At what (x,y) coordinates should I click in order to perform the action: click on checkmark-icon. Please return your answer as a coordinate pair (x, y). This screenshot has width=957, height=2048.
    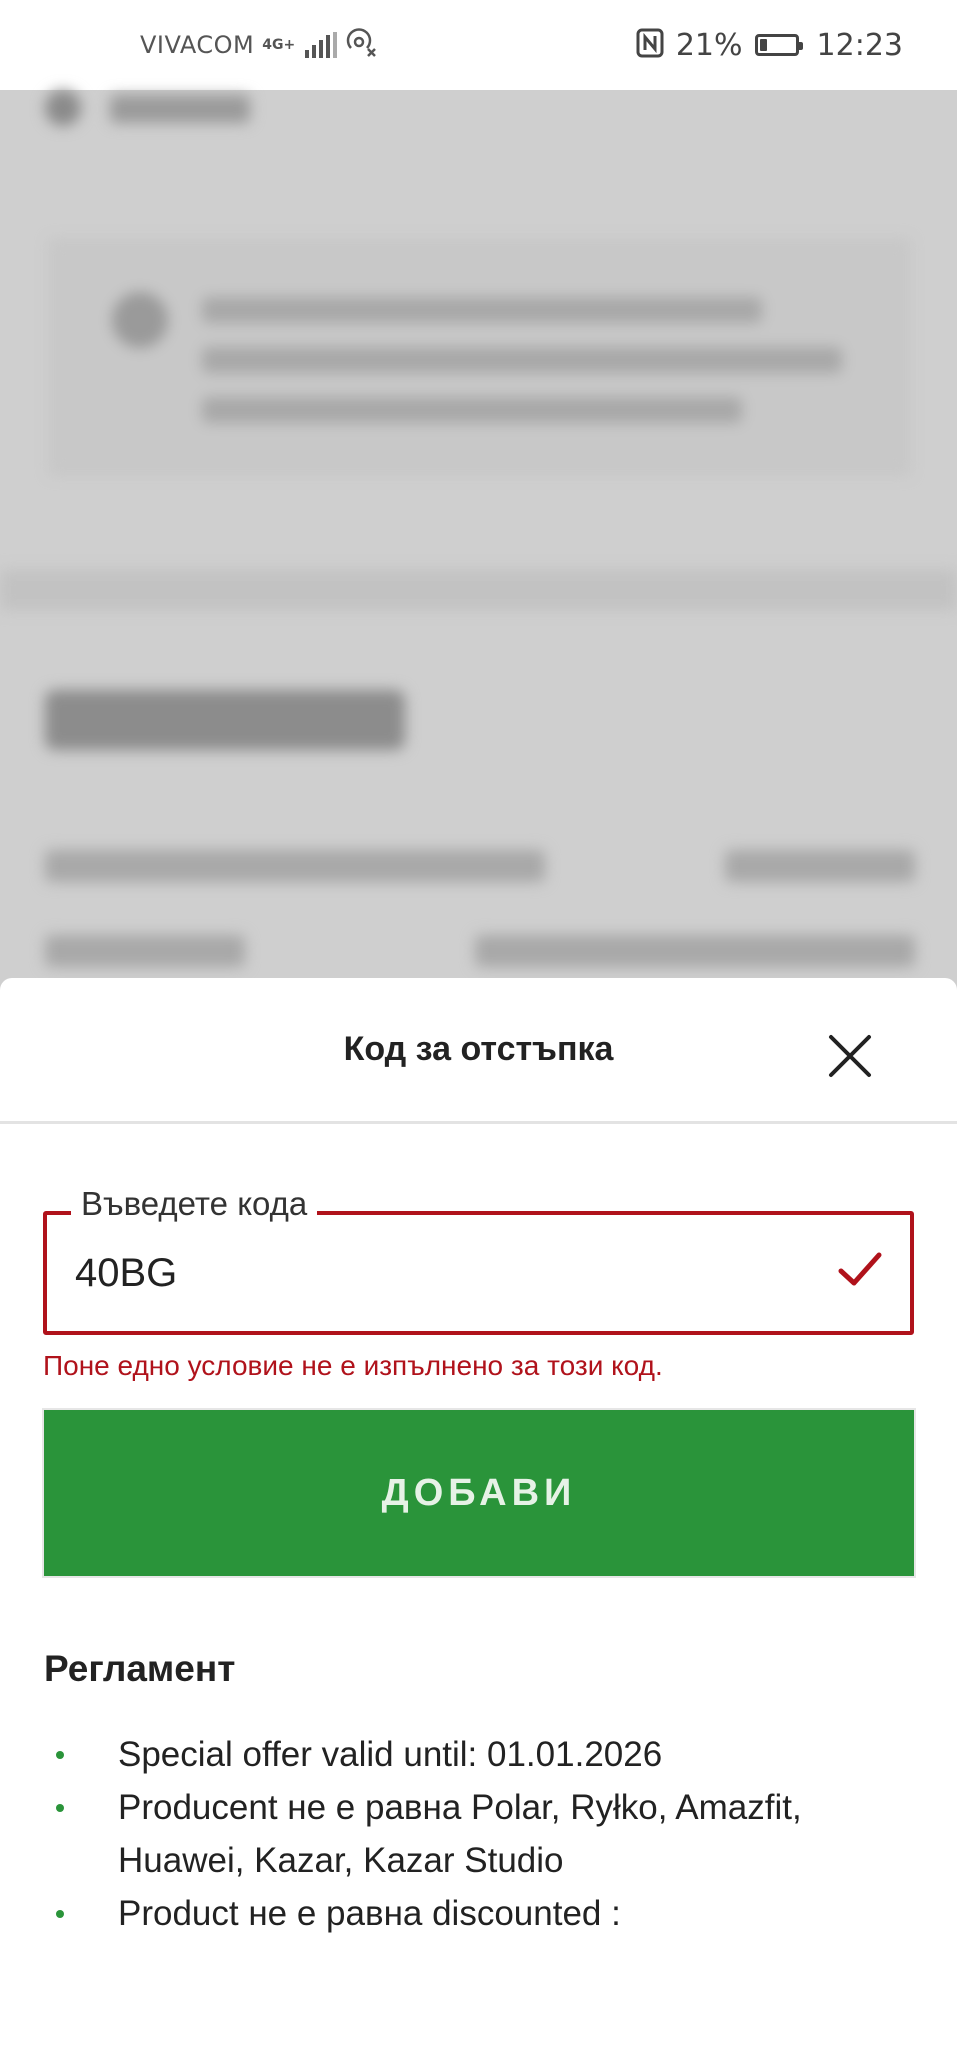
    Looking at the image, I should click on (860, 1269).